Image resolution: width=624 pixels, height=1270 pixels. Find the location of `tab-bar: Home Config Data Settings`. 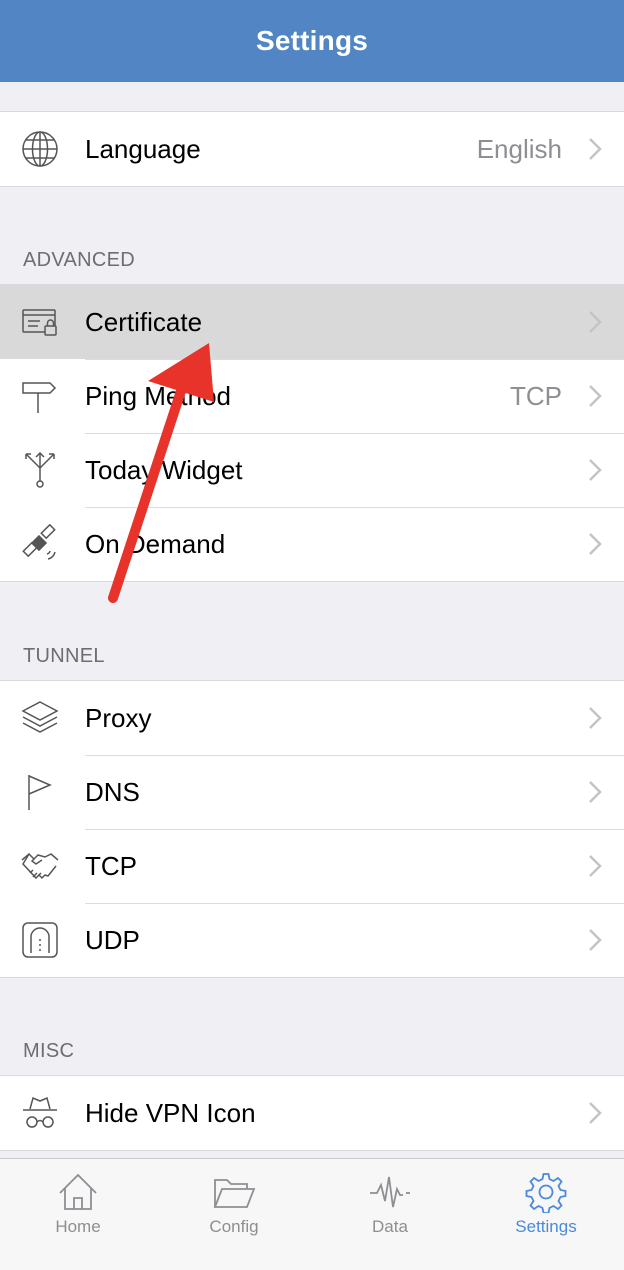

tab-bar: Home Config Data Settings is located at coordinates (312, 1214).